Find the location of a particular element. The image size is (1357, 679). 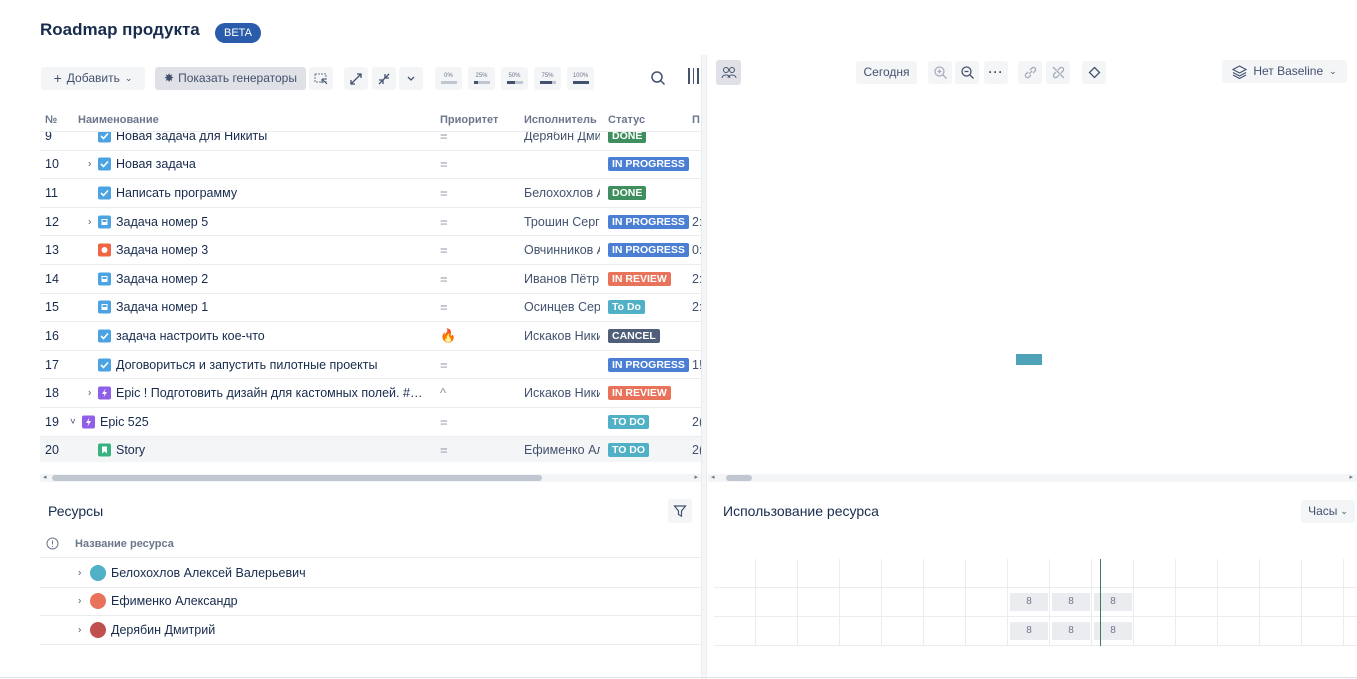

resource-row: › Дерябин Дмитрий is located at coordinates (370, 630).